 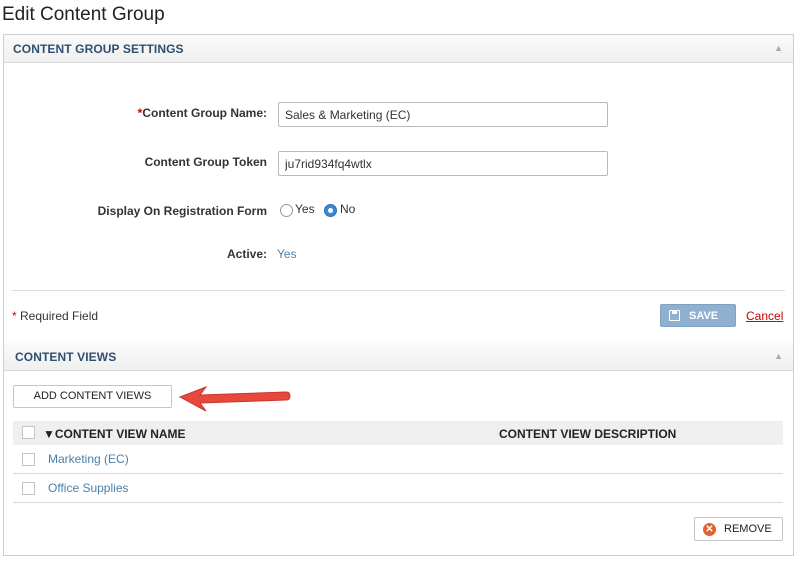 I want to click on display-on-registration-label: Display On Registration Form, so click(x=182, y=211).